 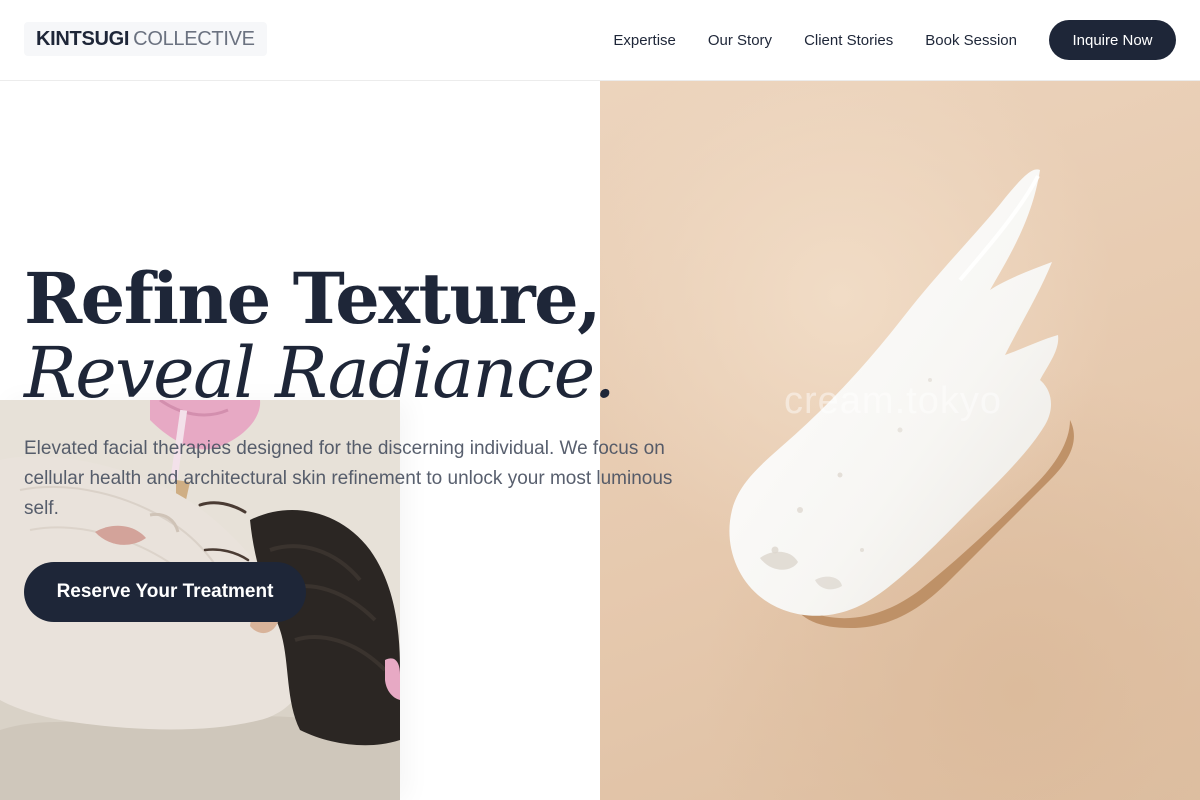 I want to click on nav-link-expertise: Expertise, so click(x=644, y=40).